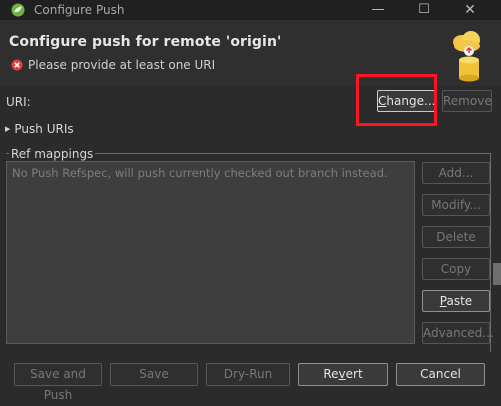  Describe the element at coordinates (459, 301) in the screenshot. I see `paste-label: aste` at that location.